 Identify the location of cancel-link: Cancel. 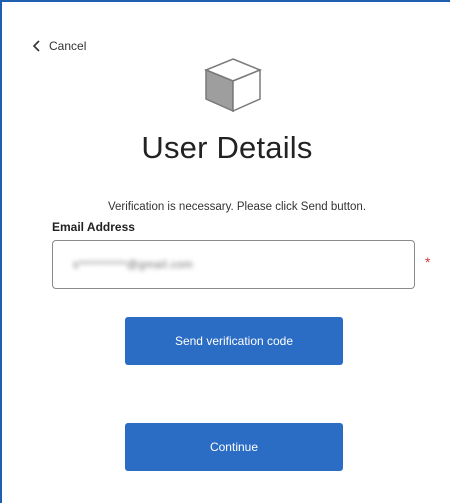
(58, 46).